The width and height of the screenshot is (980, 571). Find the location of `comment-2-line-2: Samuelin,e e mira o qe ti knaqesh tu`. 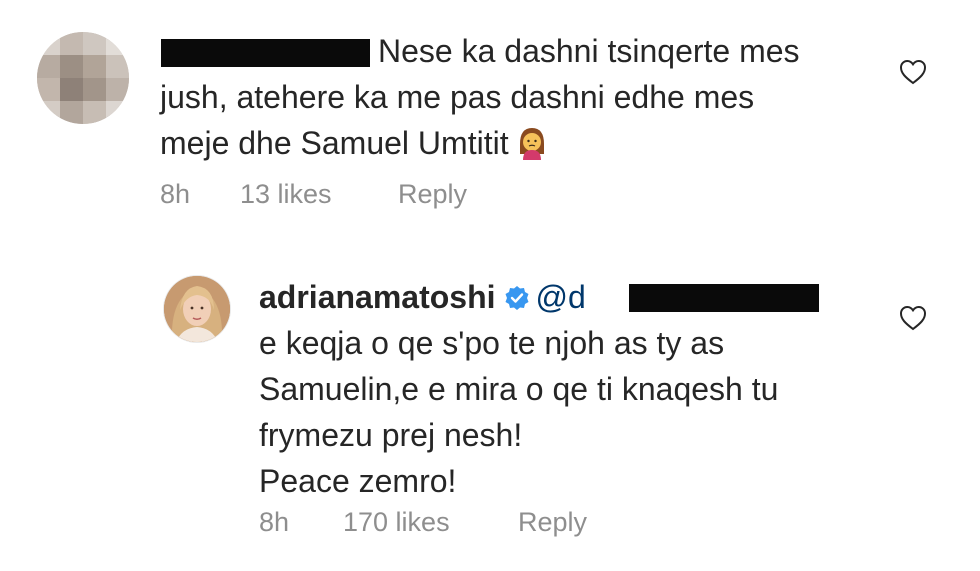

comment-2-line-2: Samuelin,e e mira o qe ti knaqesh tu is located at coordinates (519, 389).